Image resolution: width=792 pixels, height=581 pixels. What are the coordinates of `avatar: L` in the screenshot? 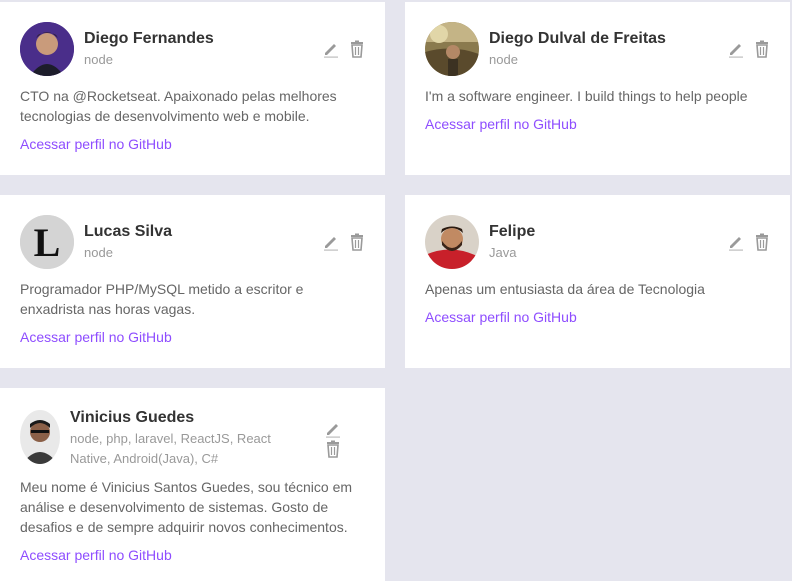 It's located at (47, 242).